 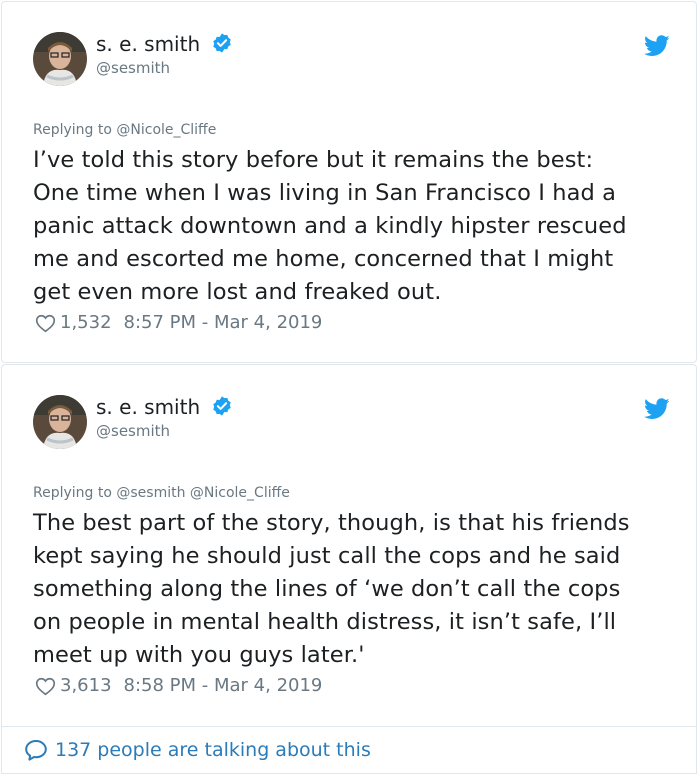 I want to click on tweet-meta: 3,613 8:58 PM - Mar 4, 2019, so click(x=178, y=685).